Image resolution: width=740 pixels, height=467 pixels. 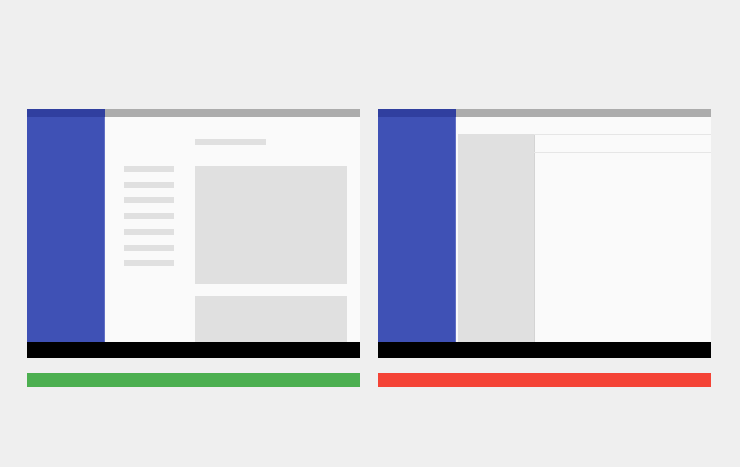 What do you see at coordinates (496, 238) in the screenshot?
I see `secondary-panel-placeholder` at bounding box center [496, 238].